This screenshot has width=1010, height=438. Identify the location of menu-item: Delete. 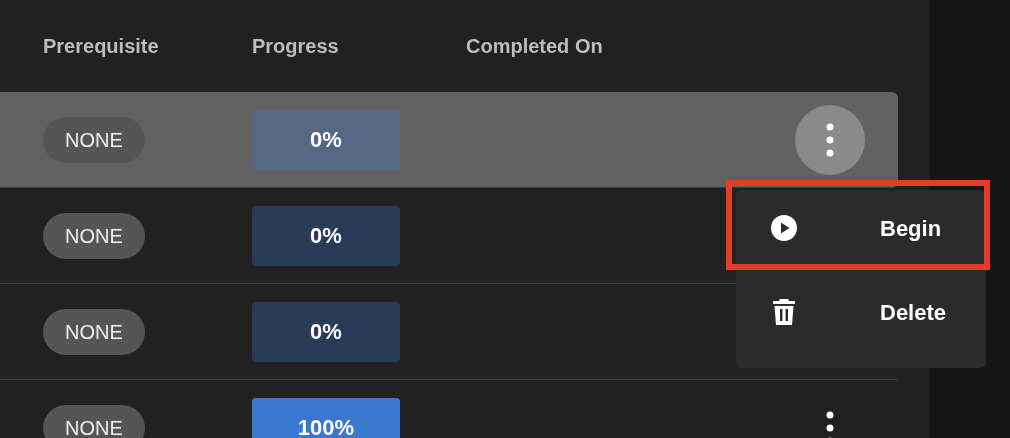
(861, 312).